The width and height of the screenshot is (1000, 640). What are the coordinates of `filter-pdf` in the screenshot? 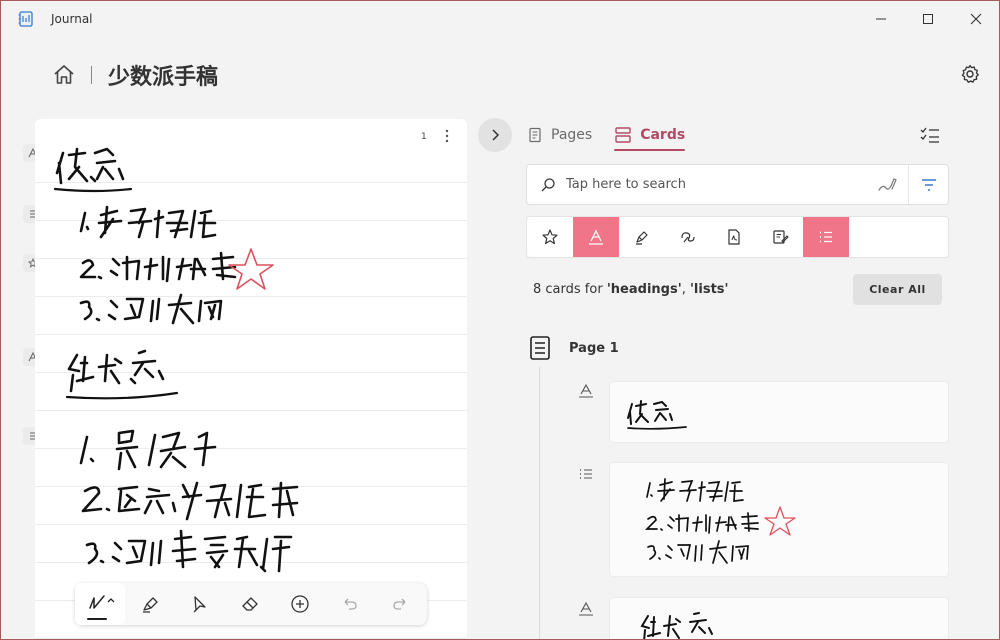 It's located at (734, 237).